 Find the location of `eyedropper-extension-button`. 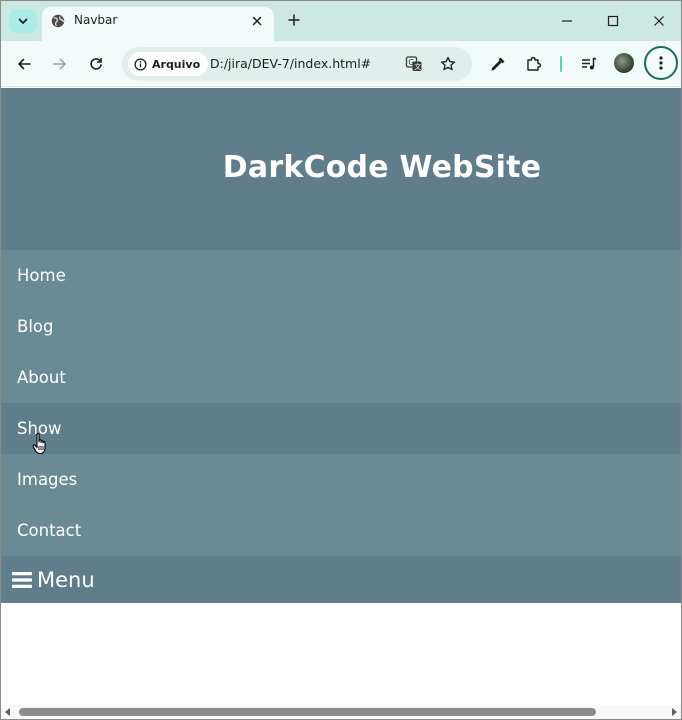

eyedropper-extension-button is located at coordinates (498, 64).